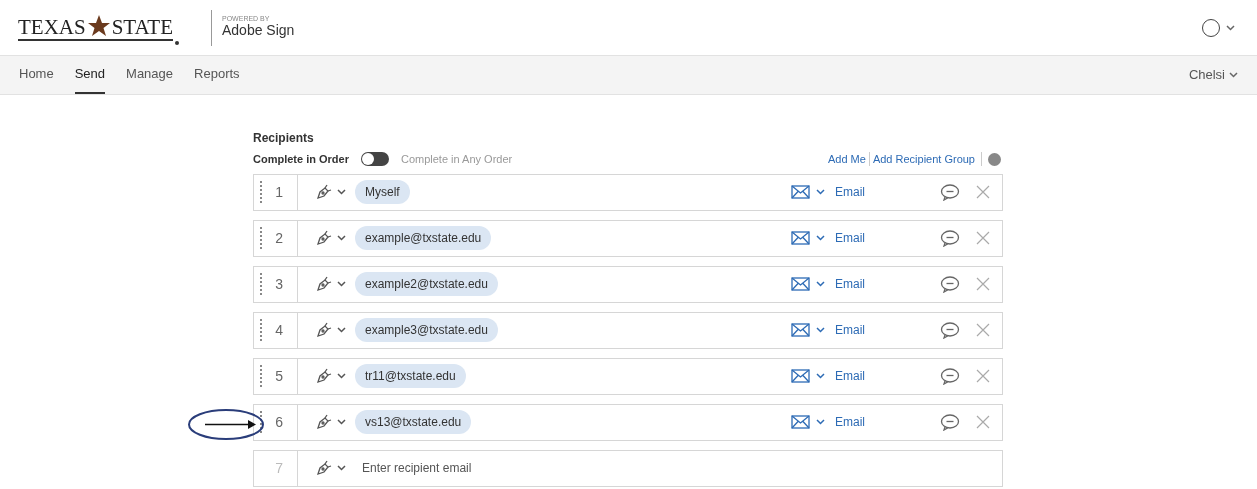  What do you see at coordinates (258, 31) in the screenshot?
I see `product-name: Adobe Sign` at bounding box center [258, 31].